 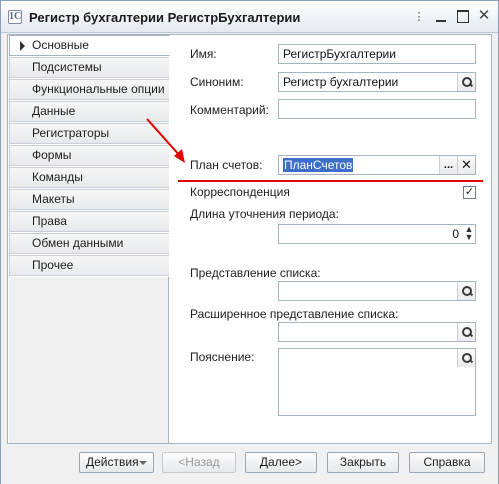 I want to click on help-button: Справка, so click(x=447, y=462).